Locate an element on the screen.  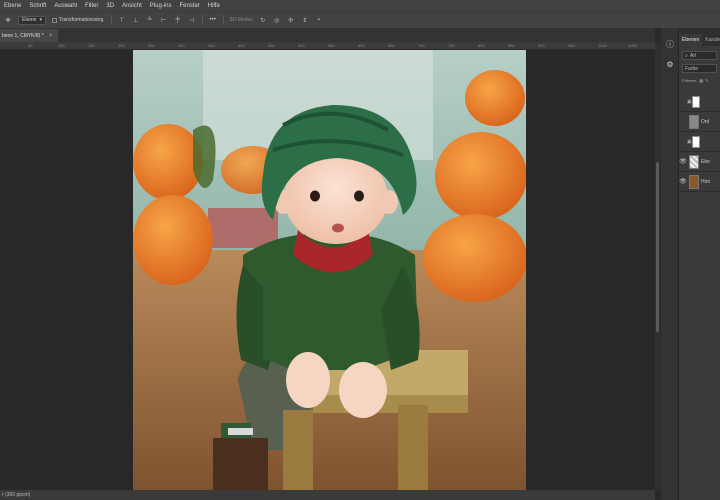
panel-tabs: Ebenen Kanäle is located at coordinates (699, 37).